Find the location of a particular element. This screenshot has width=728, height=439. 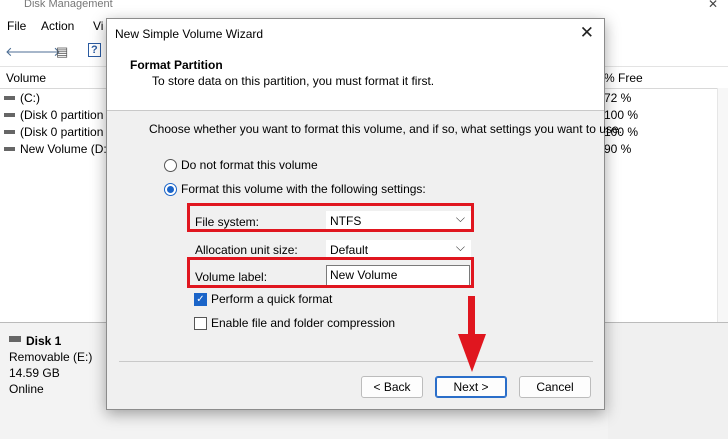

volume-free-percent: 100 % is located at coordinates (621, 115).